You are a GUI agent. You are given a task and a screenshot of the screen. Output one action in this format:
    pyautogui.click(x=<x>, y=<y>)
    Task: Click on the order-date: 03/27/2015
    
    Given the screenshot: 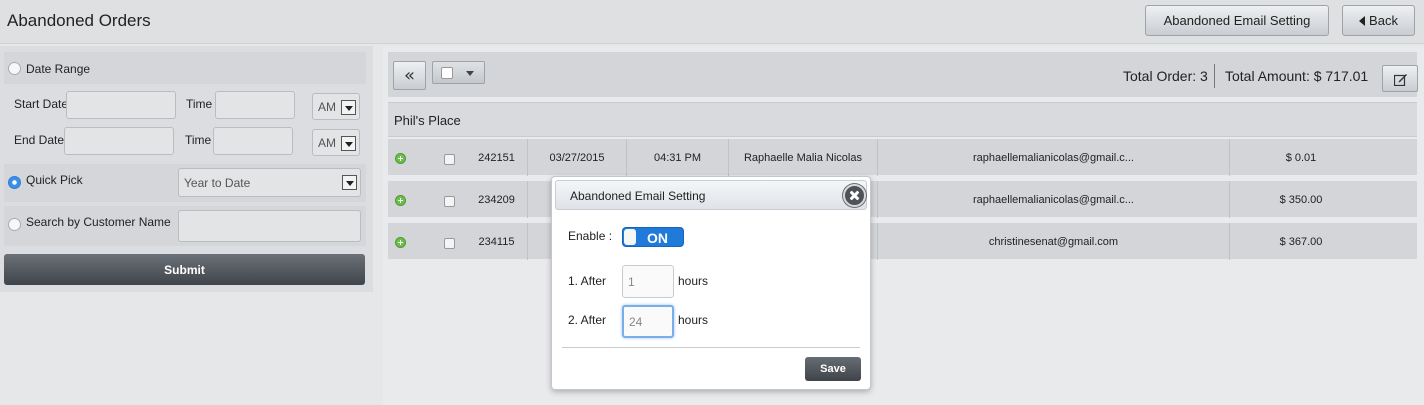 What is the action you would take?
    pyautogui.click(x=577, y=157)
    